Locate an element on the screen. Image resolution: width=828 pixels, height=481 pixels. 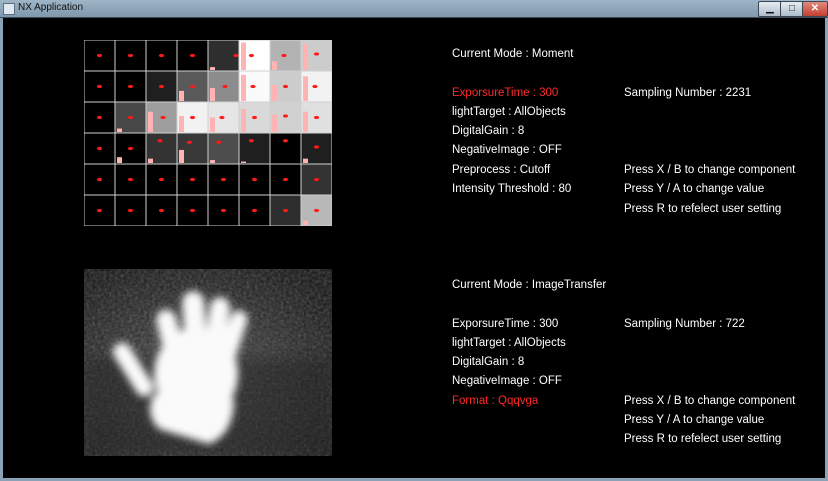
hand-image is located at coordinates (208, 362).